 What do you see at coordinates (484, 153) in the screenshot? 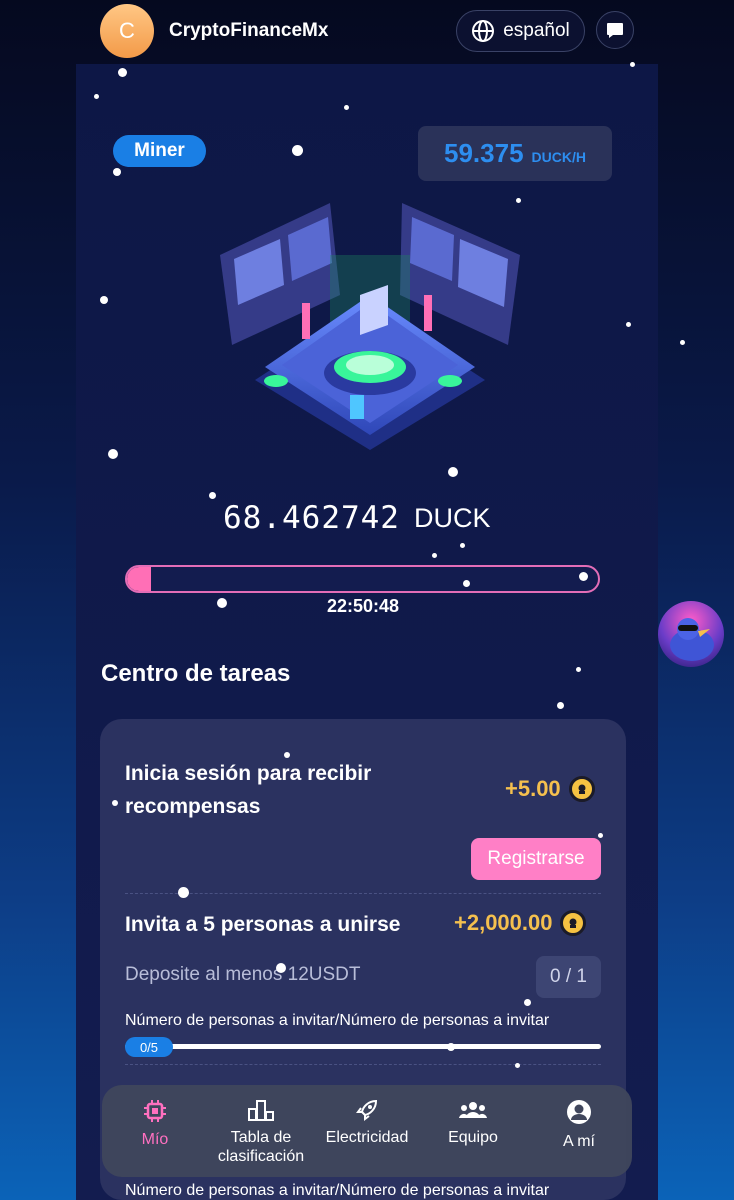
I see `rate-value: 59.375` at bounding box center [484, 153].